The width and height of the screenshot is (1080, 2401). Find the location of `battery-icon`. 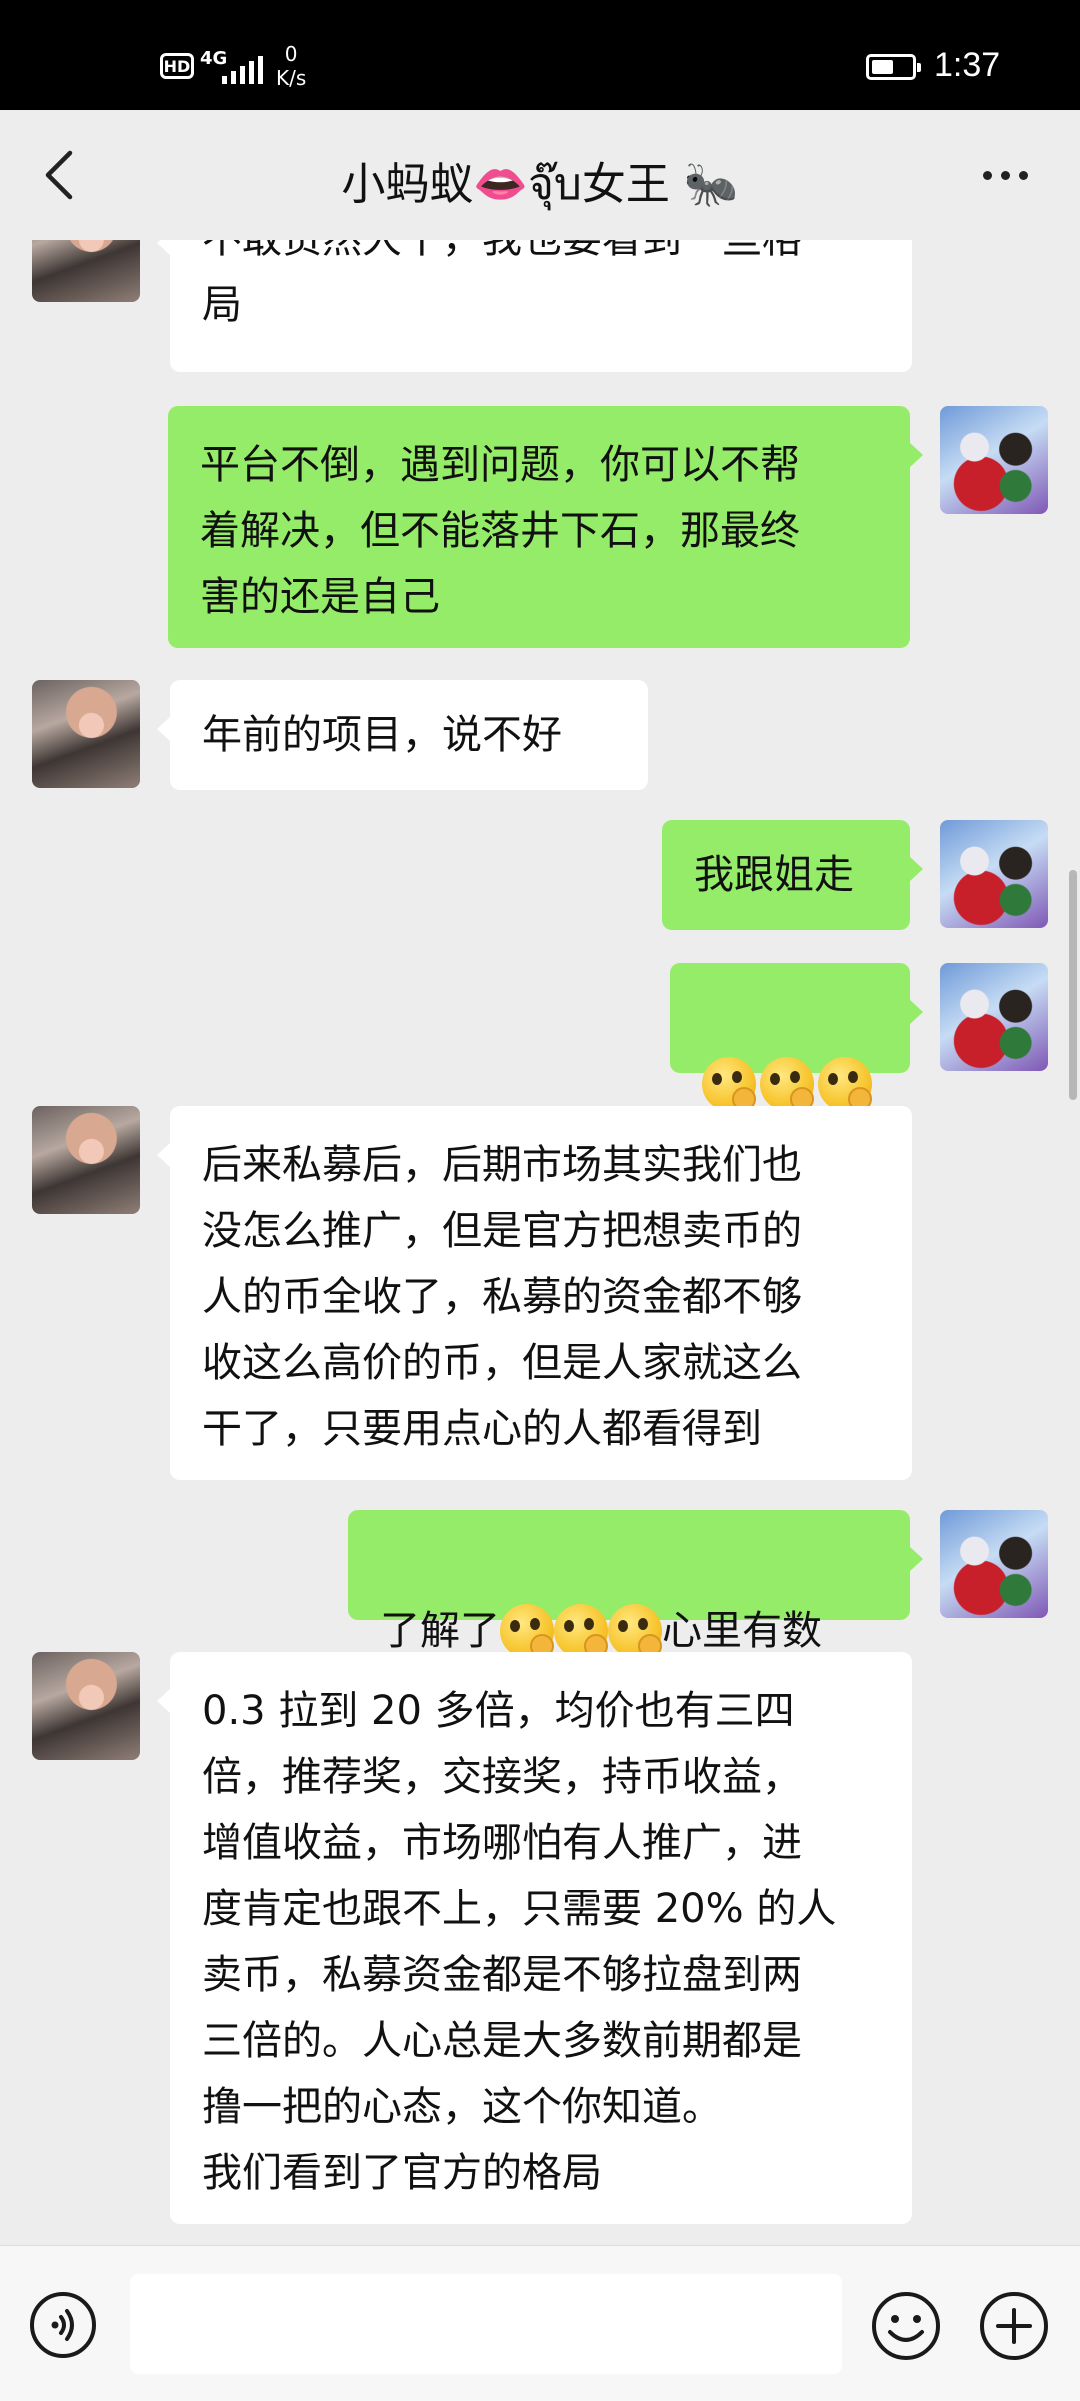

battery-icon is located at coordinates (893, 67).